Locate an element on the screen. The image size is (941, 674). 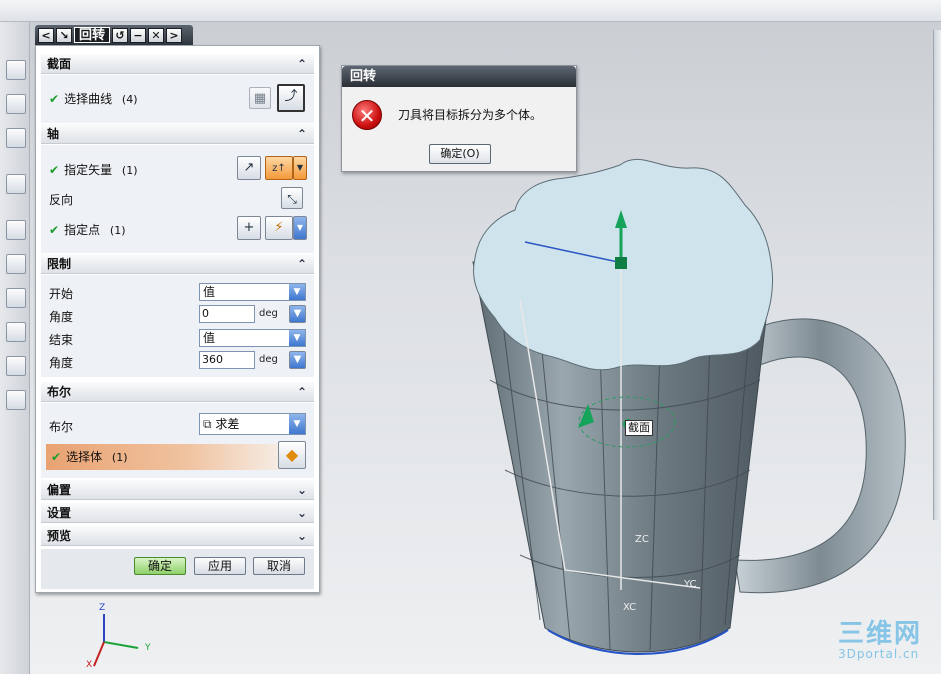
select-body-row: ✔ 选择体 (1) is located at coordinates (164, 457).